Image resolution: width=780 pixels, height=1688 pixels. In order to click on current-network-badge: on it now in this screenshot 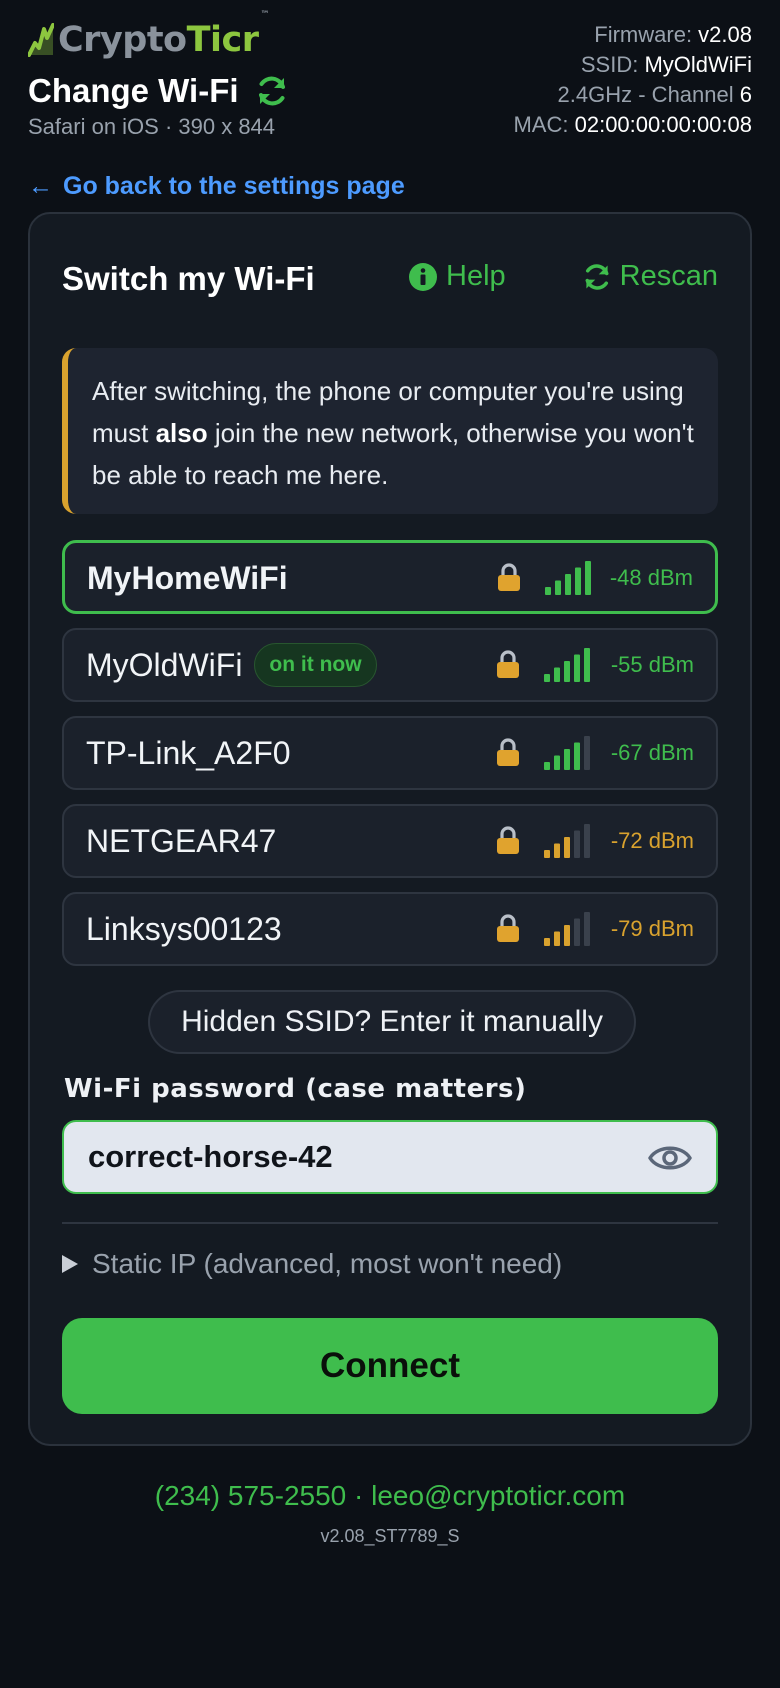, I will do `click(315, 665)`.